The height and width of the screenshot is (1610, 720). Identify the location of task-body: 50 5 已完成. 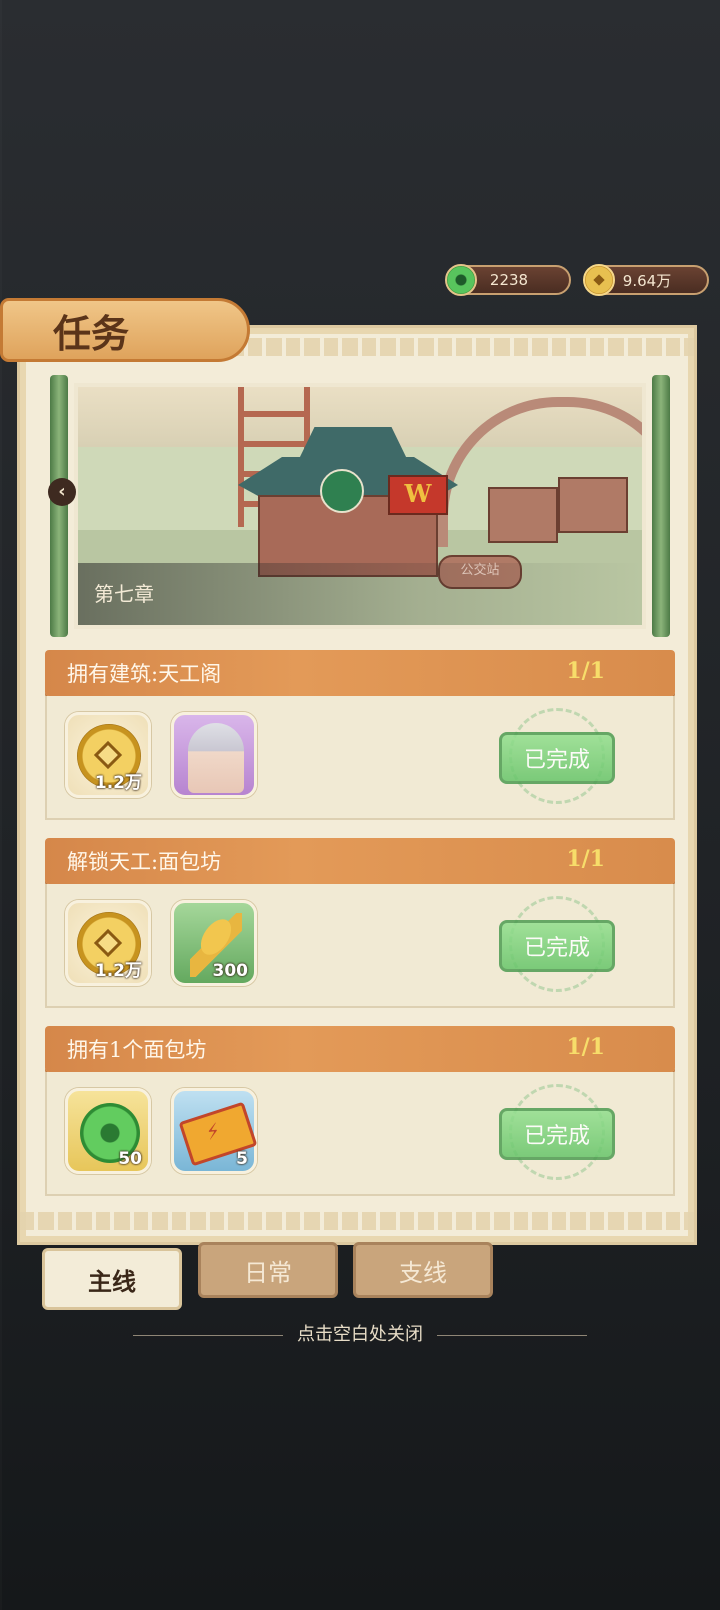
(360, 1134).